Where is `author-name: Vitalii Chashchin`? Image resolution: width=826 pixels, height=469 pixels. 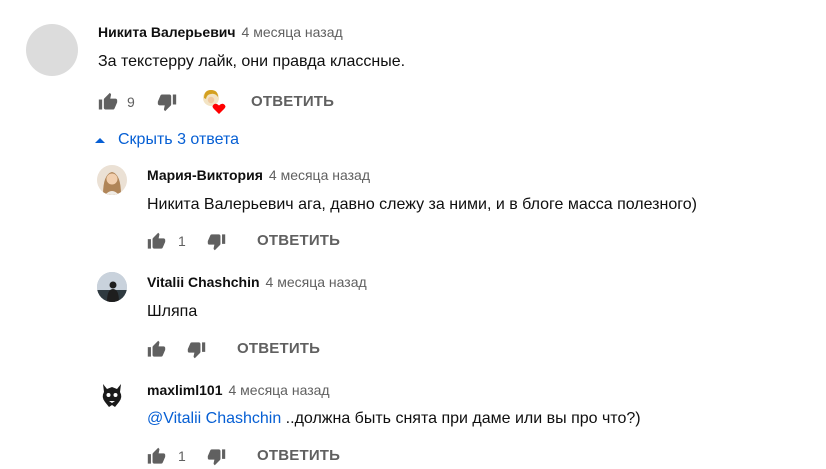
author-name: Vitalii Chashchin is located at coordinates (203, 282).